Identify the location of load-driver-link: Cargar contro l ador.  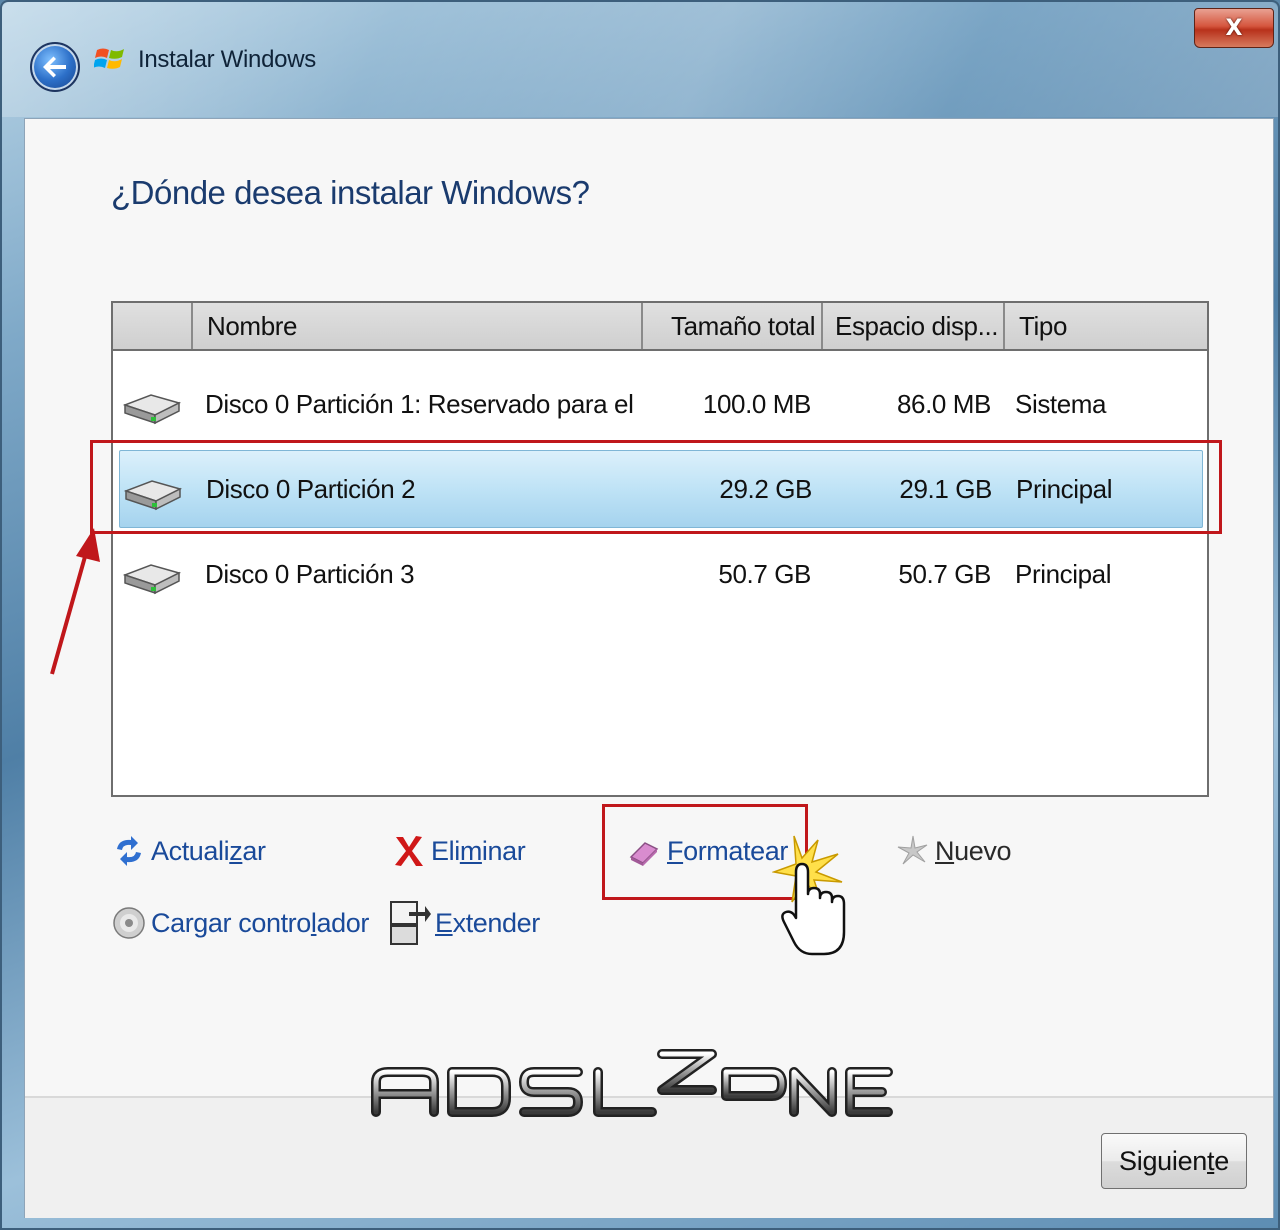
(240, 923).